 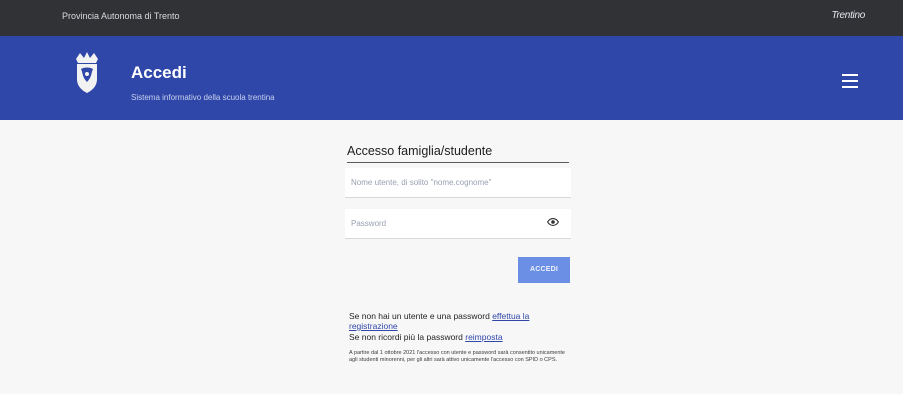 I want to click on page-title: Accedi, so click(x=159, y=72).